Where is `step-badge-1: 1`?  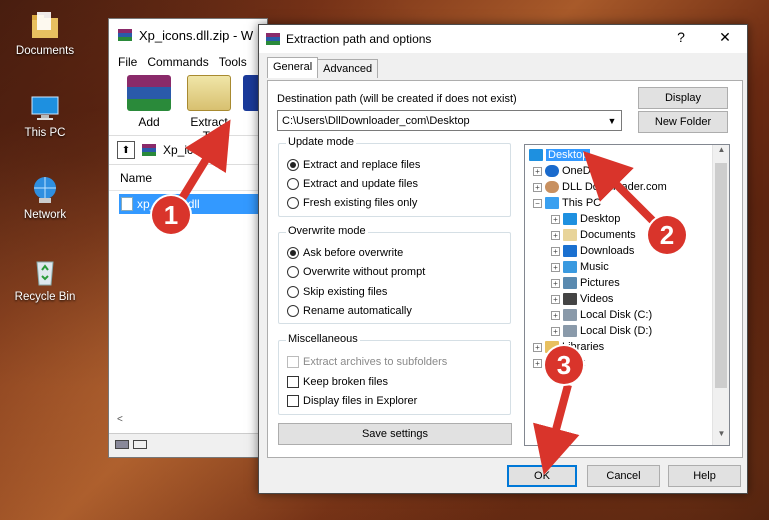 step-badge-1: 1 is located at coordinates (171, 215).